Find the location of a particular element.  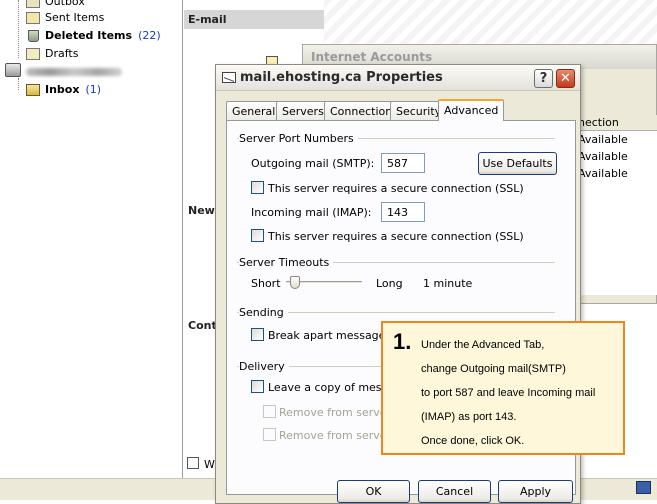

folder-deleted-items: Deleted Items (22) is located at coordinates (93, 35).